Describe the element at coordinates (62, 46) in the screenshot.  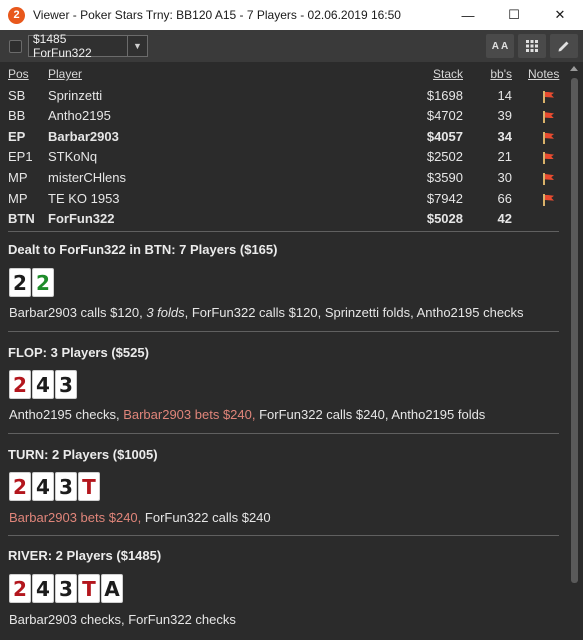
I see `hand-select-value: $1485 ForFun322` at that location.